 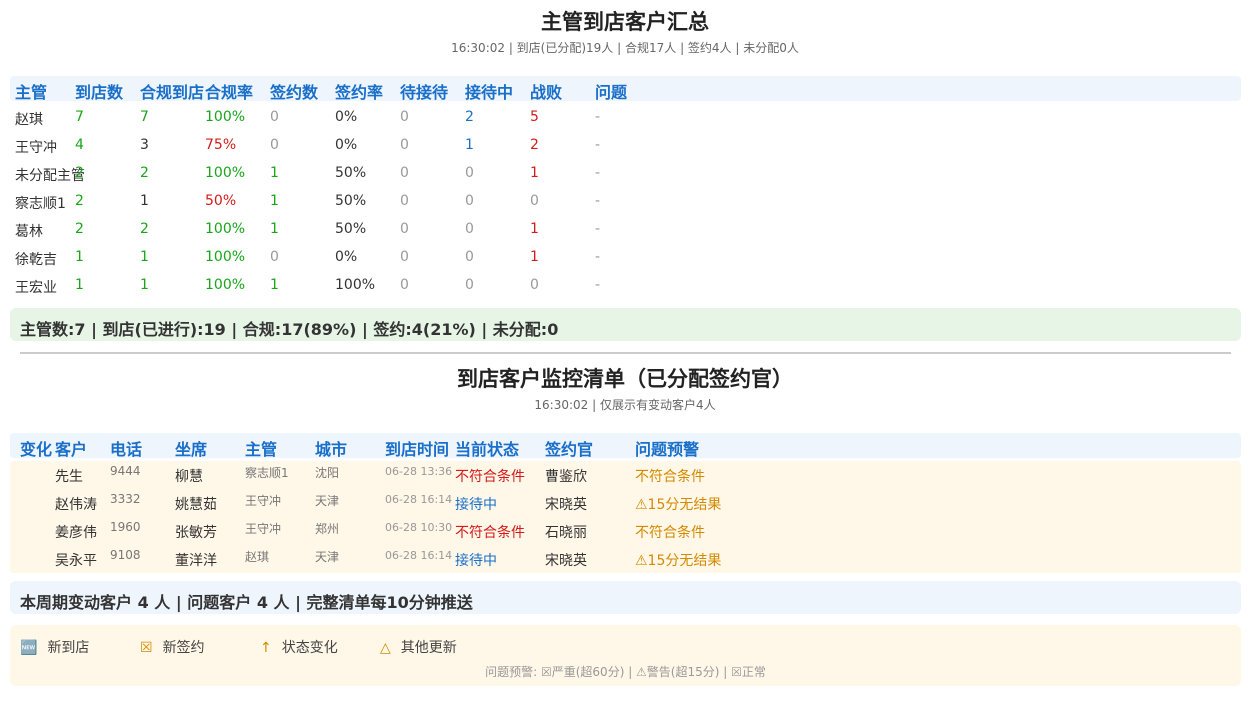 What do you see at coordinates (36, 449) in the screenshot?
I see `monitor-header-cell: 变化` at bounding box center [36, 449].